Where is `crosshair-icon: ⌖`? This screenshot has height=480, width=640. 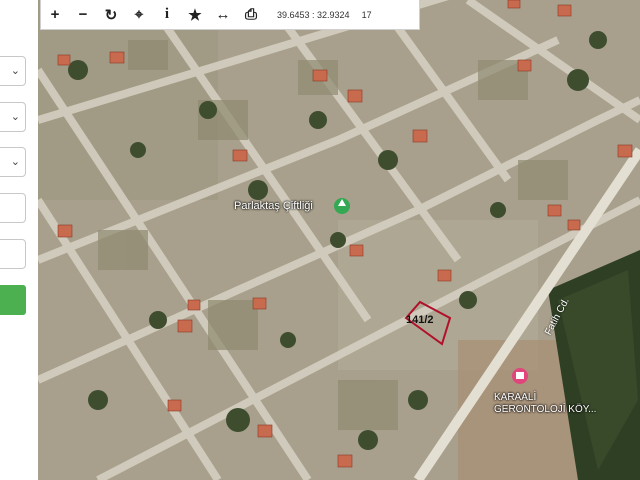 crosshair-icon: ⌖ is located at coordinates (139, 14).